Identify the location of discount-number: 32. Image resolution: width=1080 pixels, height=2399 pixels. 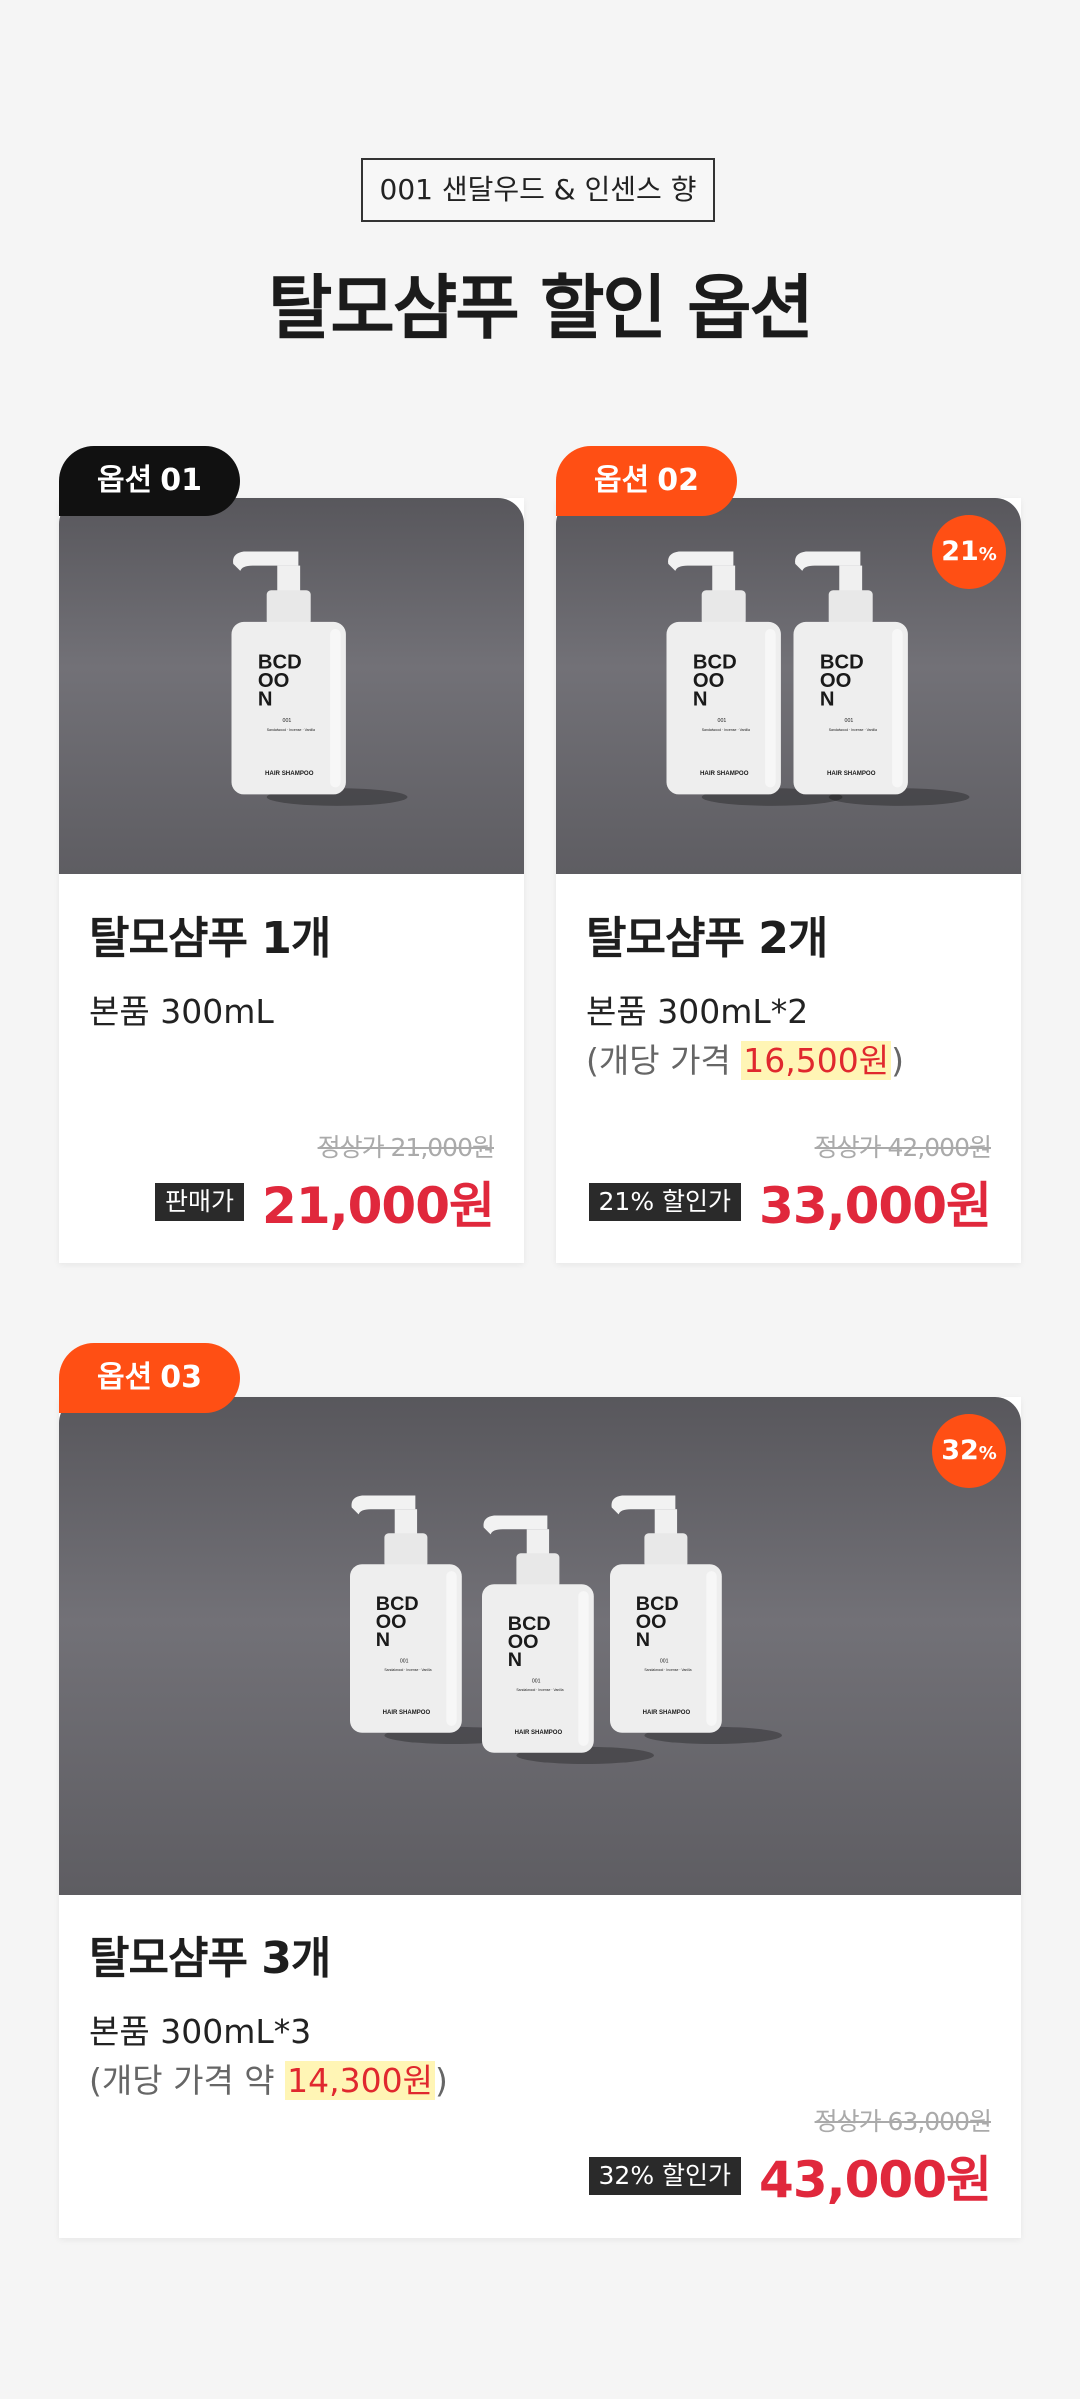
(960, 1450).